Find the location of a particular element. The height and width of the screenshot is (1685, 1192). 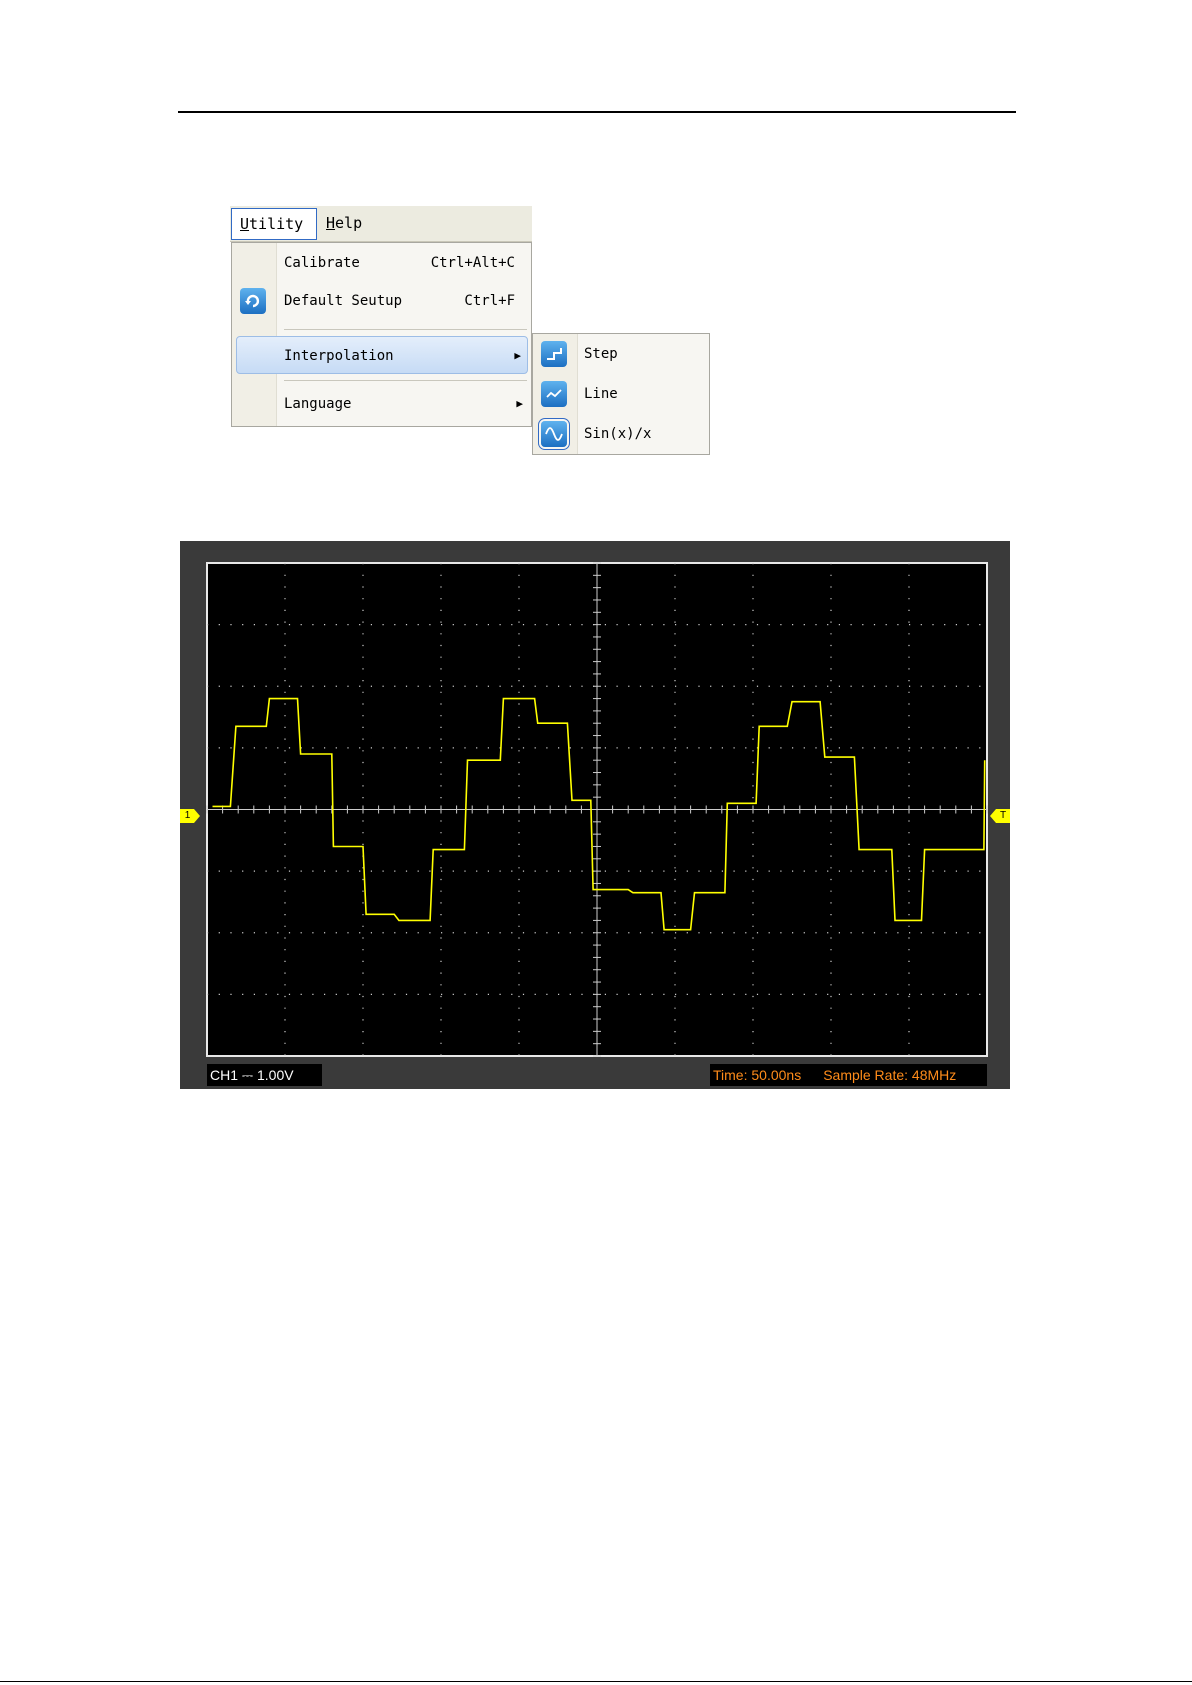

menu-utility: Utility is located at coordinates (274, 224).